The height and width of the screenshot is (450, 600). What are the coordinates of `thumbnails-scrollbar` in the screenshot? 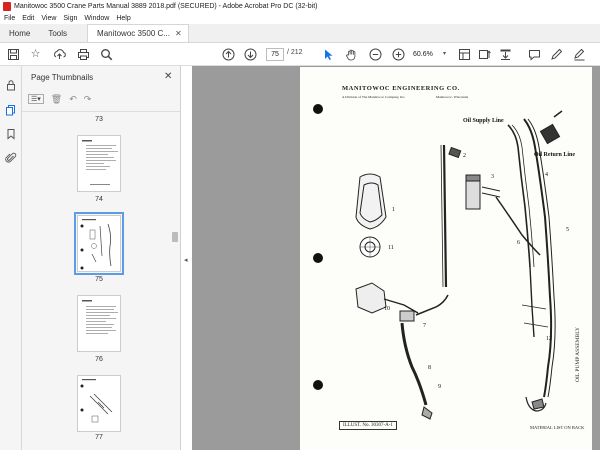 It's located at (175, 281).